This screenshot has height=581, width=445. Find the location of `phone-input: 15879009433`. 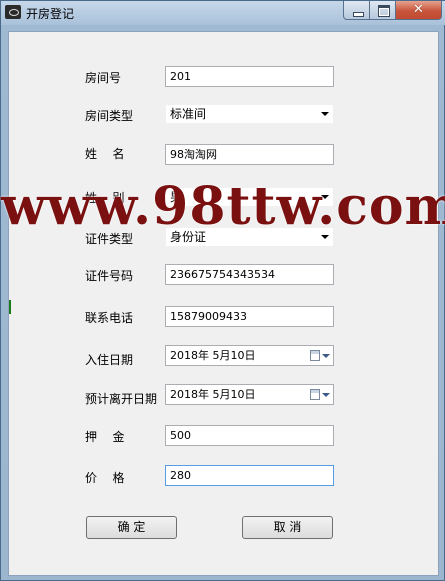

phone-input: 15879009433 is located at coordinates (249, 316).